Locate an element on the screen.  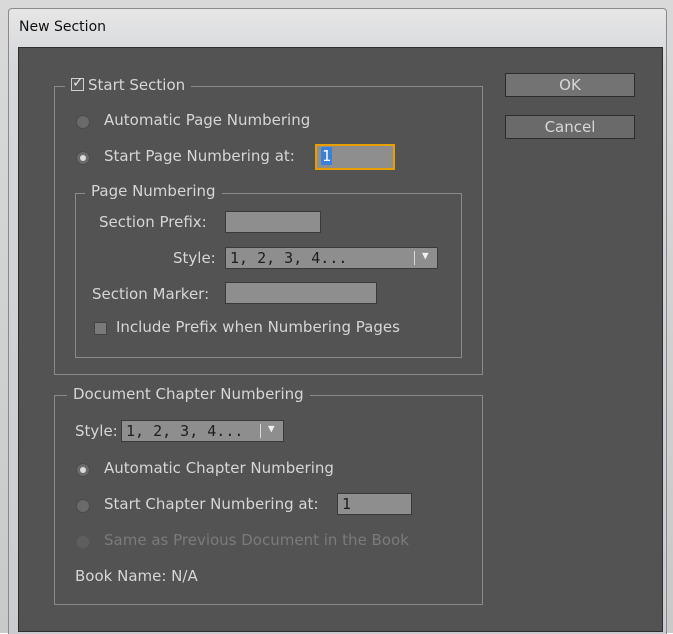
start-chapter-numbering-radio is located at coordinates (83, 506).